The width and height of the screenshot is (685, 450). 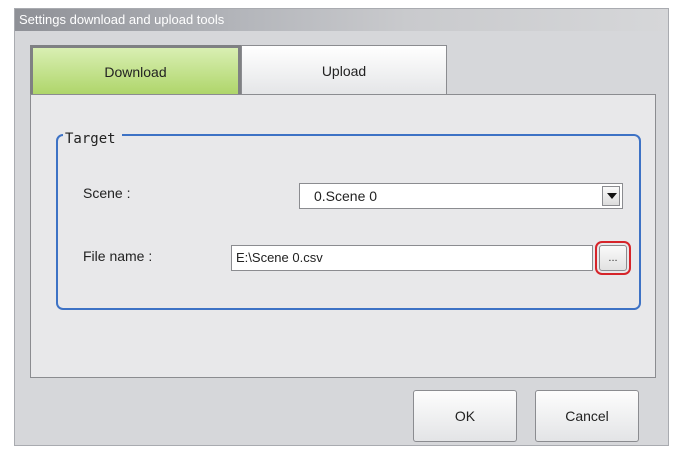 What do you see at coordinates (611, 196) in the screenshot?
I see `chevron-down-icon` at bounding box center [611, 196].